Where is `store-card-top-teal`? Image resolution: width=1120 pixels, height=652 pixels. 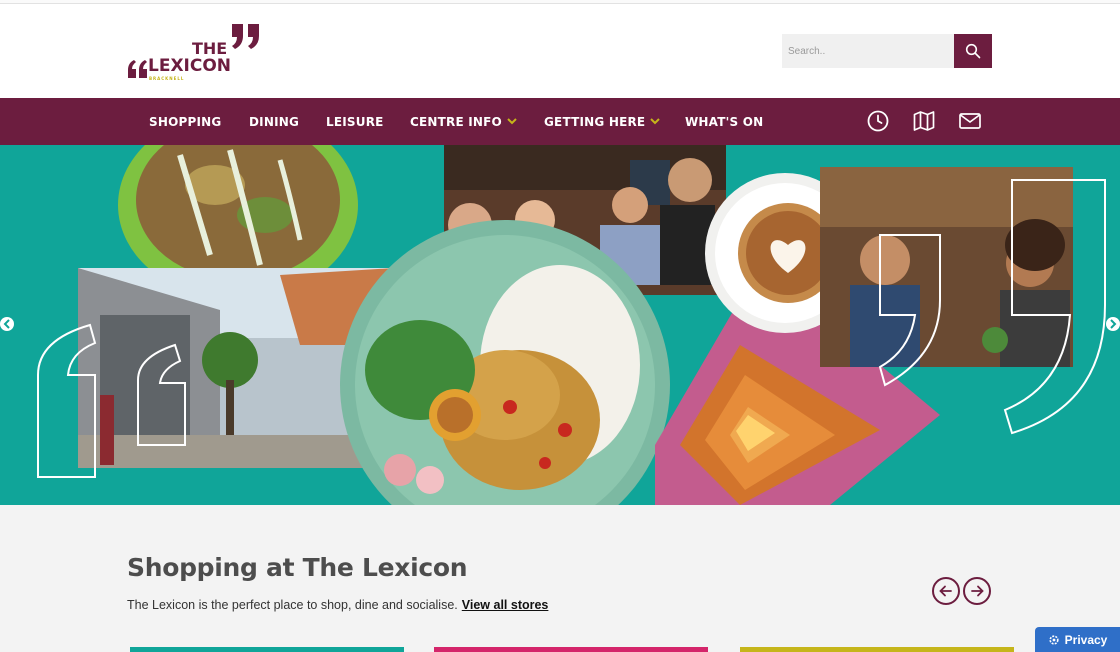
store-card-top-teal is located at coordinates (267, 649).